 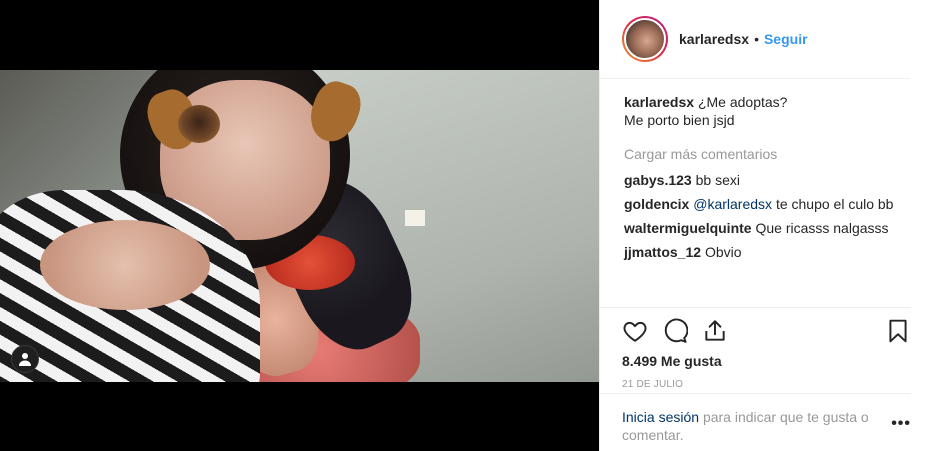 I want to click on comment-text: te chupo el culo bb, so click(x=834, y=204).